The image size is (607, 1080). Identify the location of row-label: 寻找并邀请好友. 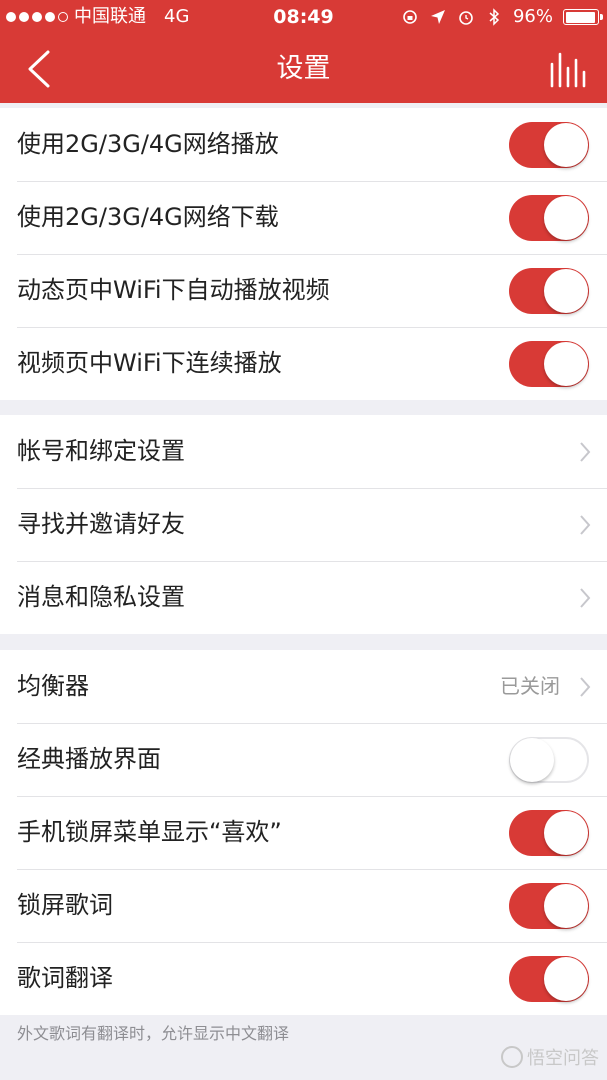
(101, 524).